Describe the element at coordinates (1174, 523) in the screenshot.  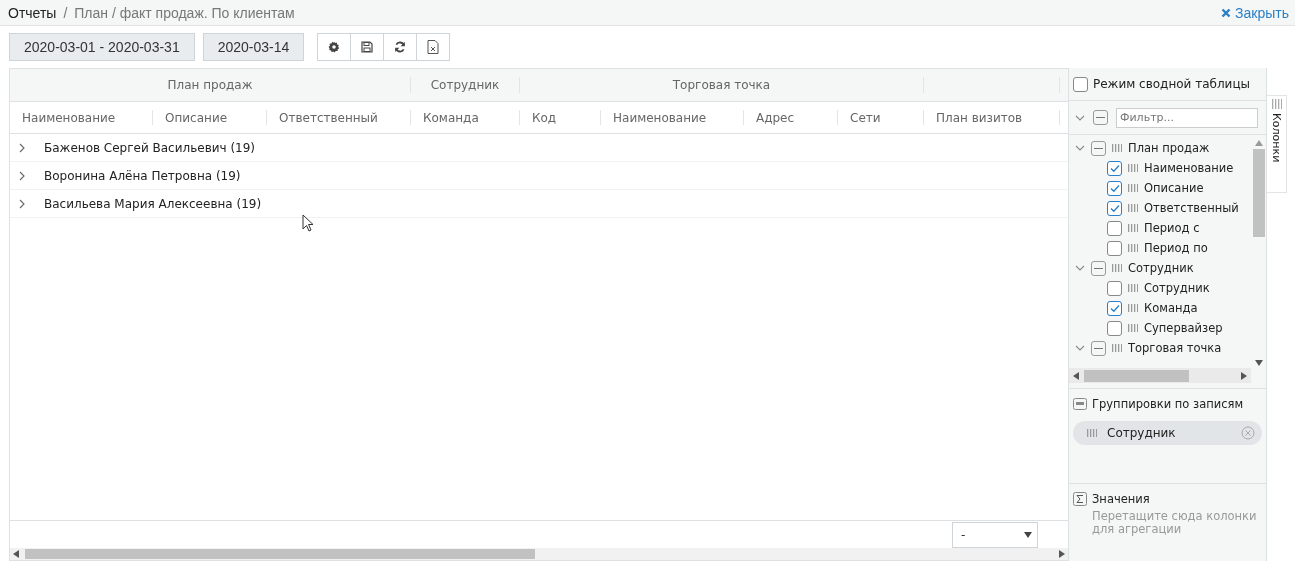
I see `drop-hint: Перетащите сюда колонки для агрегации` at that location.